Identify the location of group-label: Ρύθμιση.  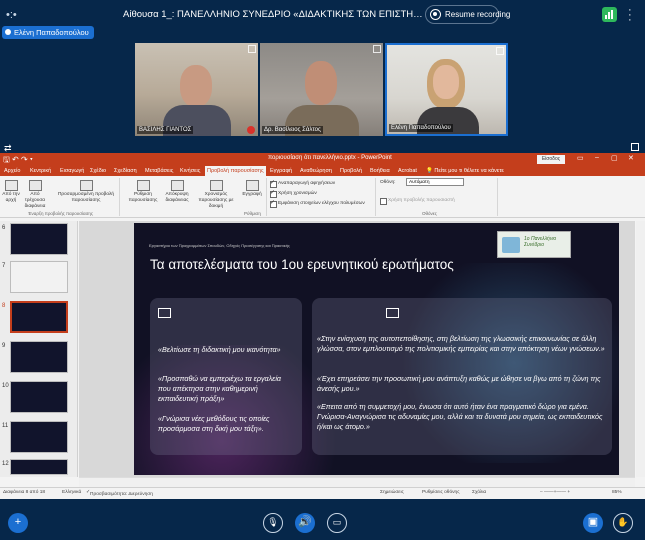
(252, 213).